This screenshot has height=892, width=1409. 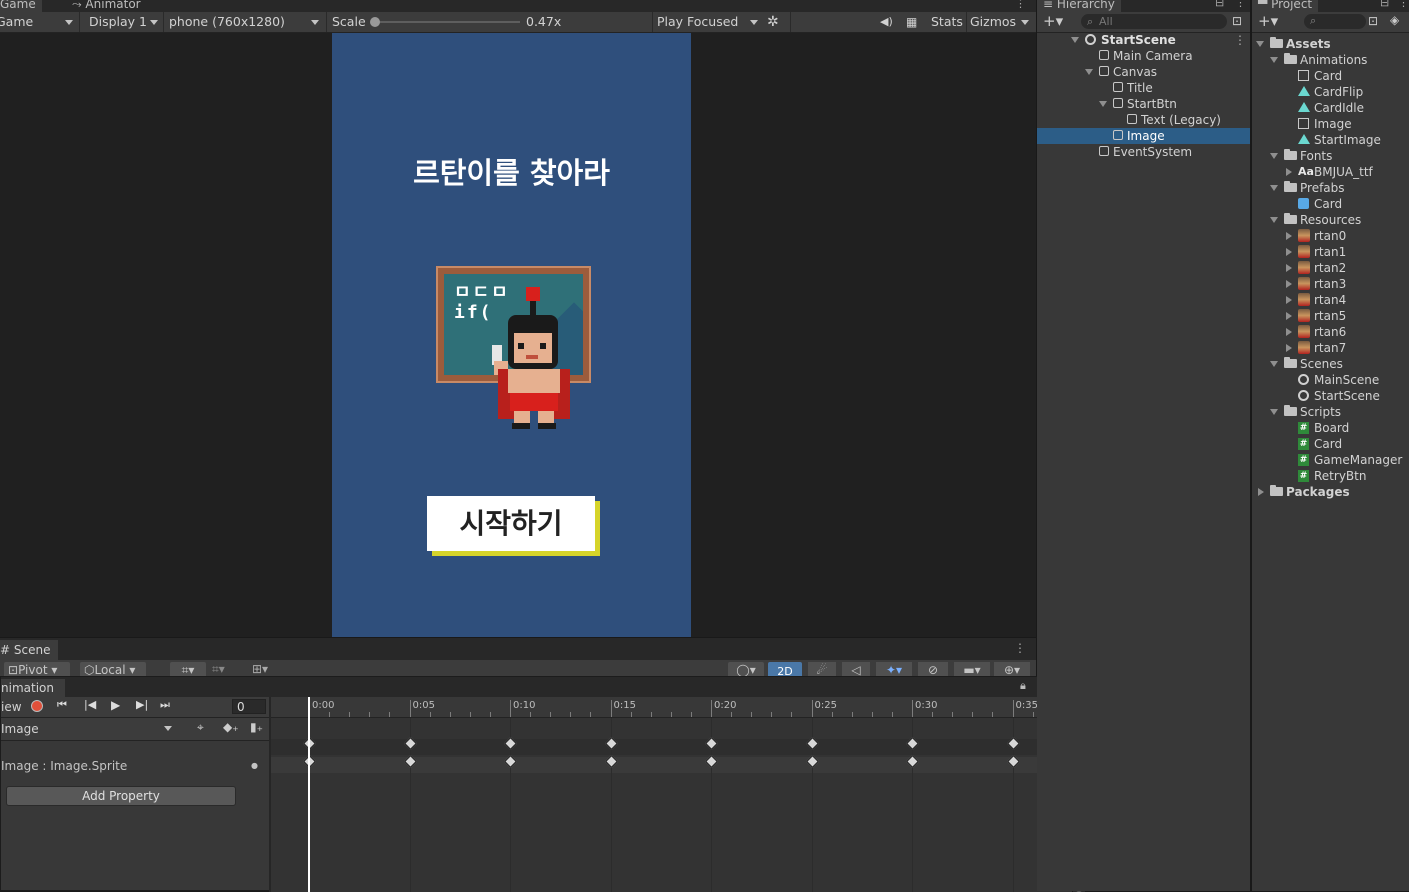 I want to click on resolution-dropdown: phone (760x1280), so click(x=245, y=22).